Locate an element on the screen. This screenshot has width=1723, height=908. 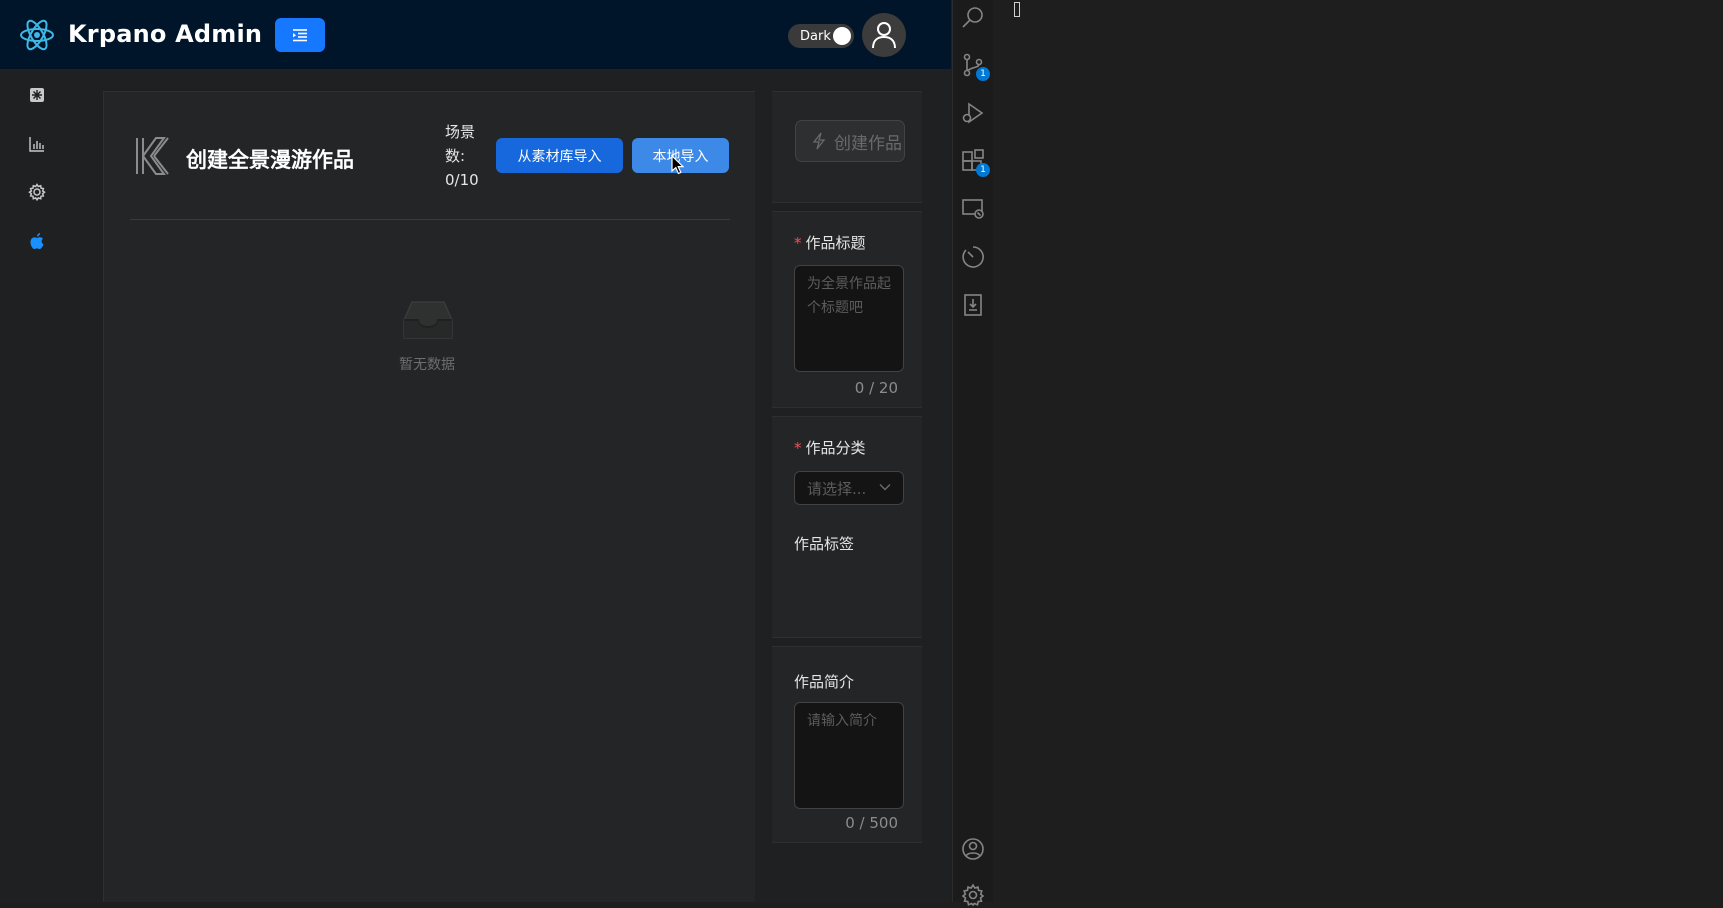
manage-gear-icon is located at coordinates (973, 895).